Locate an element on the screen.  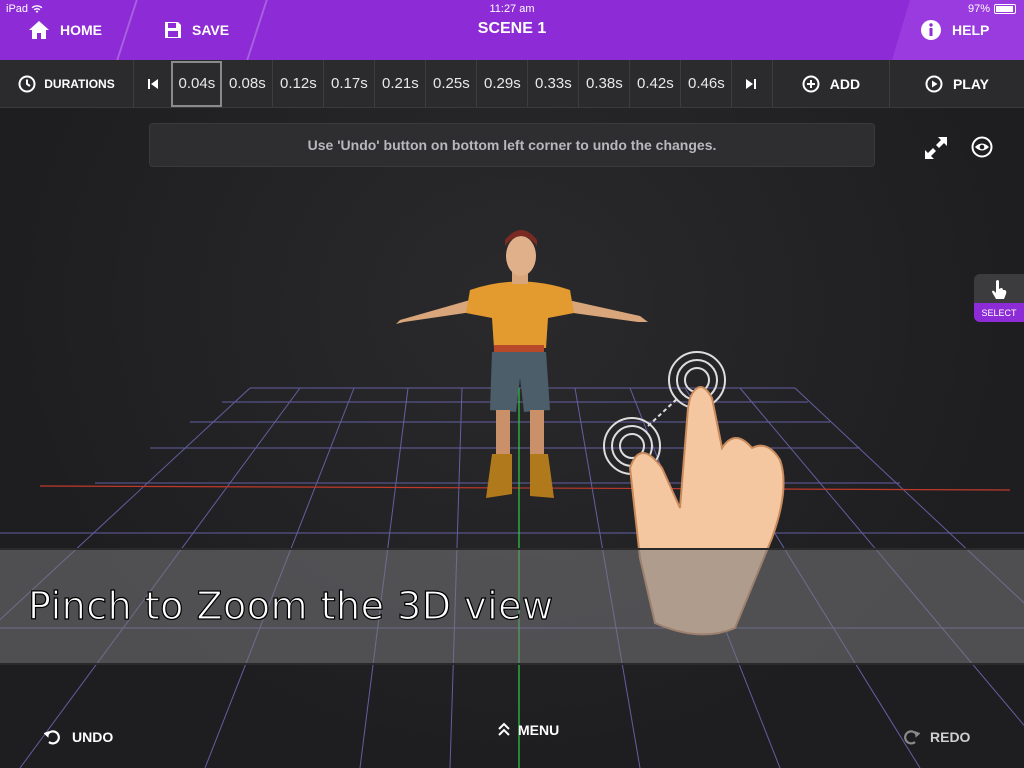
help-button: HELP is located at coordinates (954, 30).